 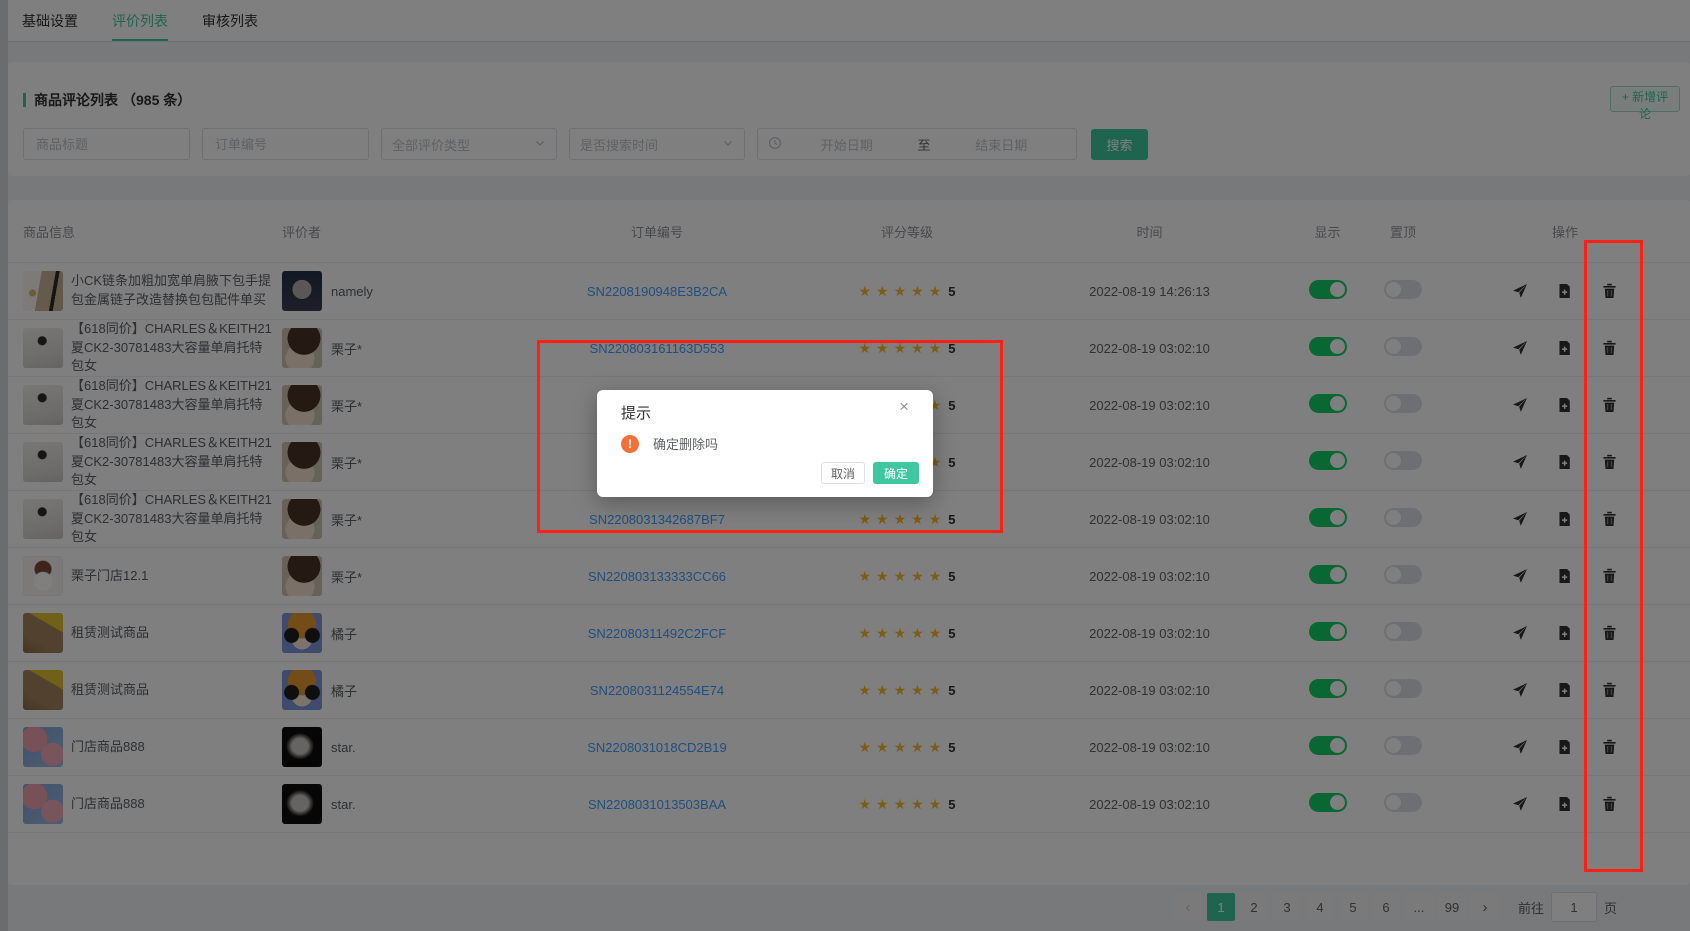 What do you see at coordinates (636, 413) in the screenshot?
I see `dialog-title: 提示` at bounding box center [636, 413].